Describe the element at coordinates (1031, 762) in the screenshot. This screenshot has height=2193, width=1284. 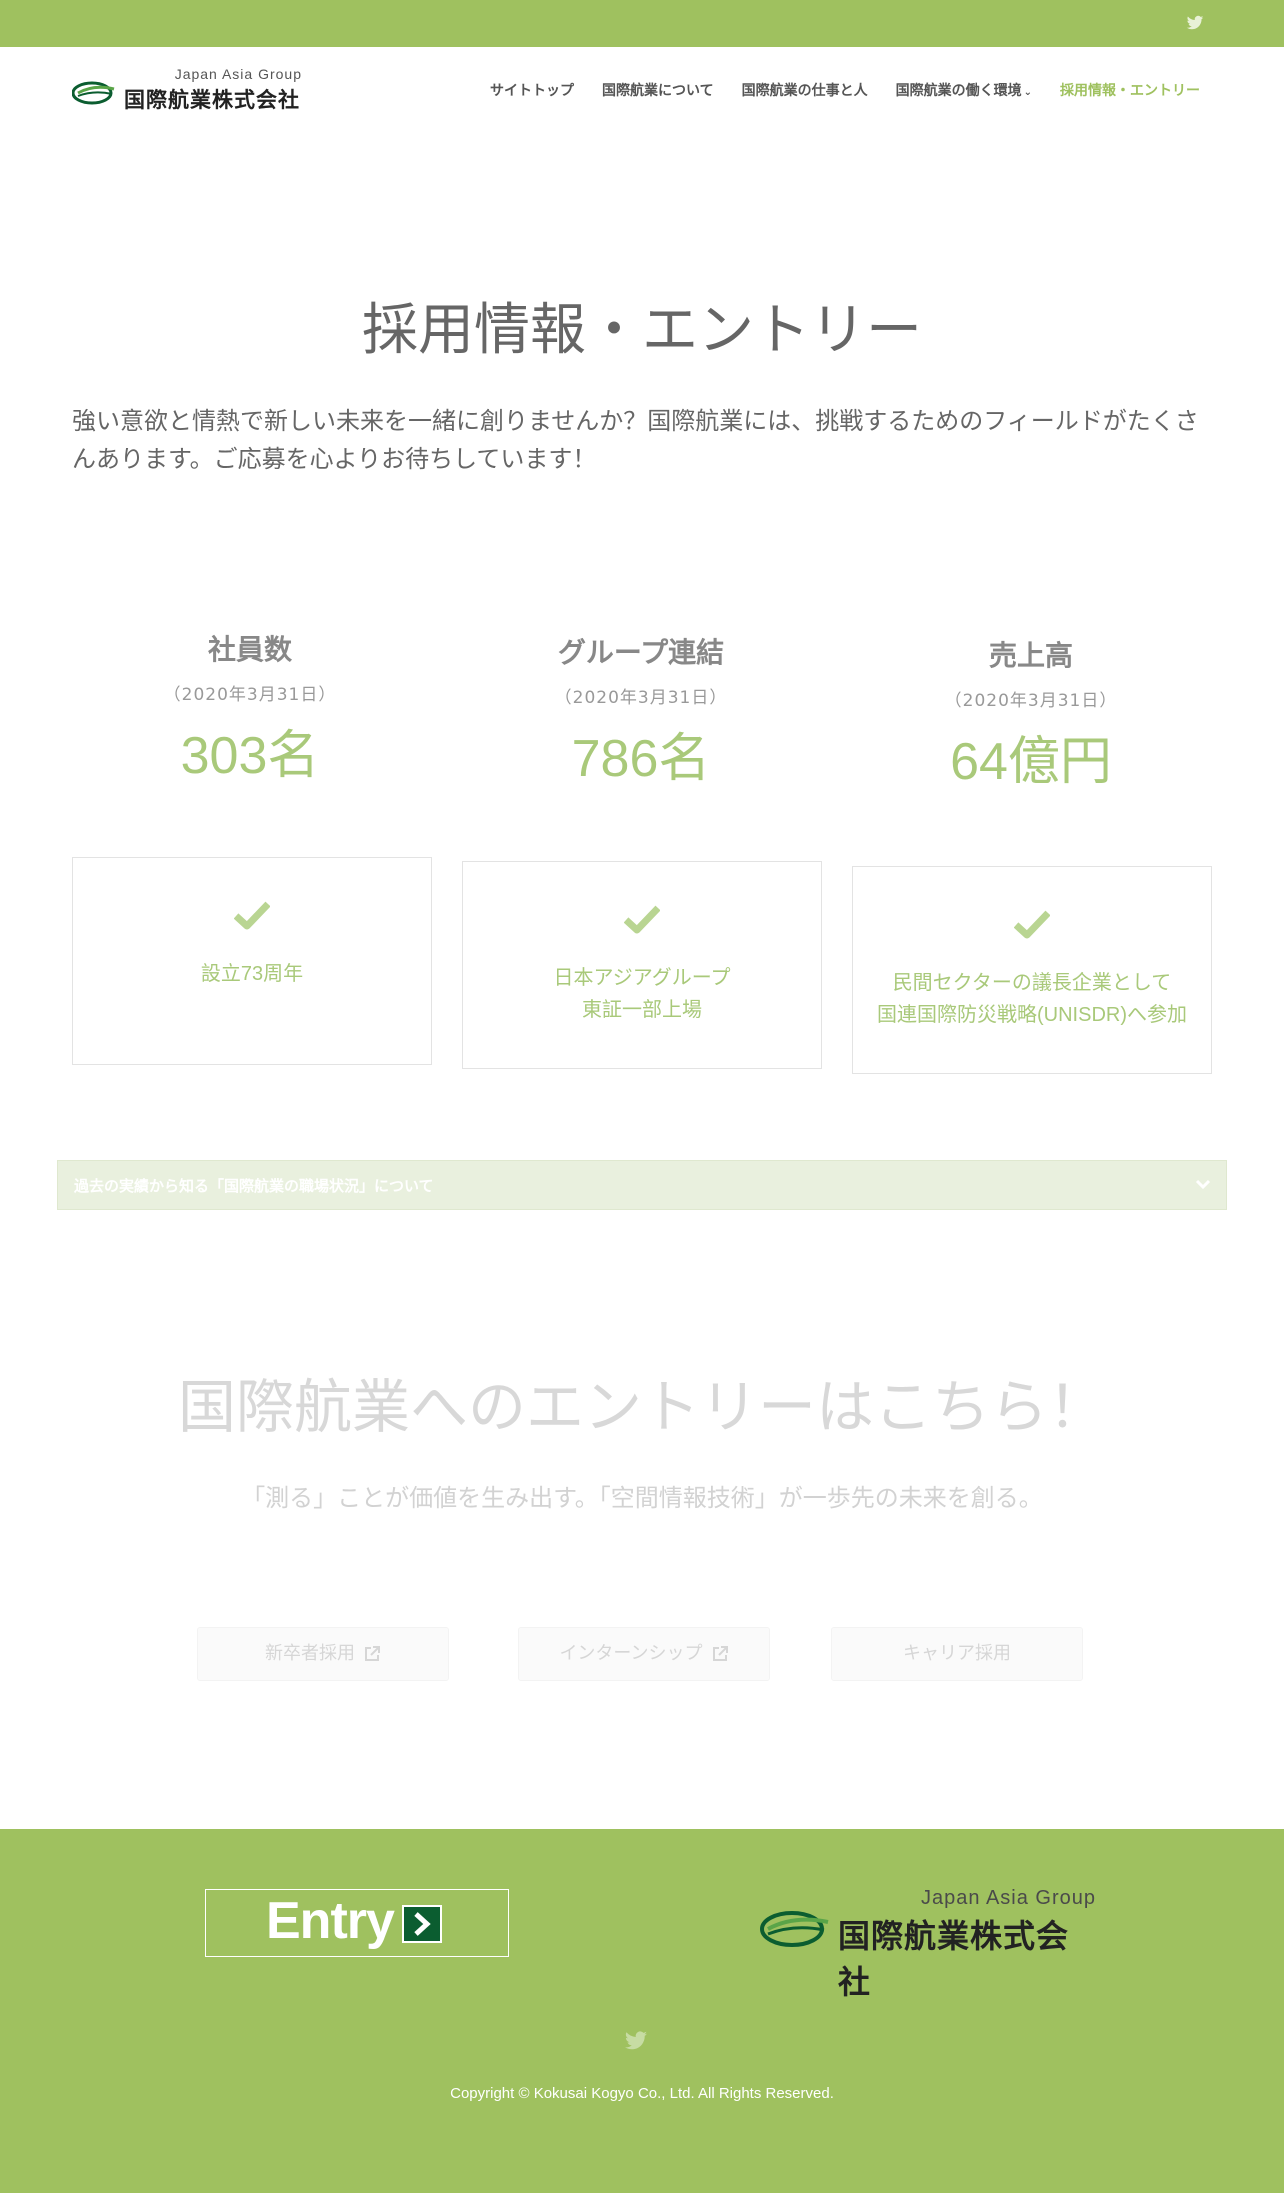
I see `stat-value: 64億円` at that location.